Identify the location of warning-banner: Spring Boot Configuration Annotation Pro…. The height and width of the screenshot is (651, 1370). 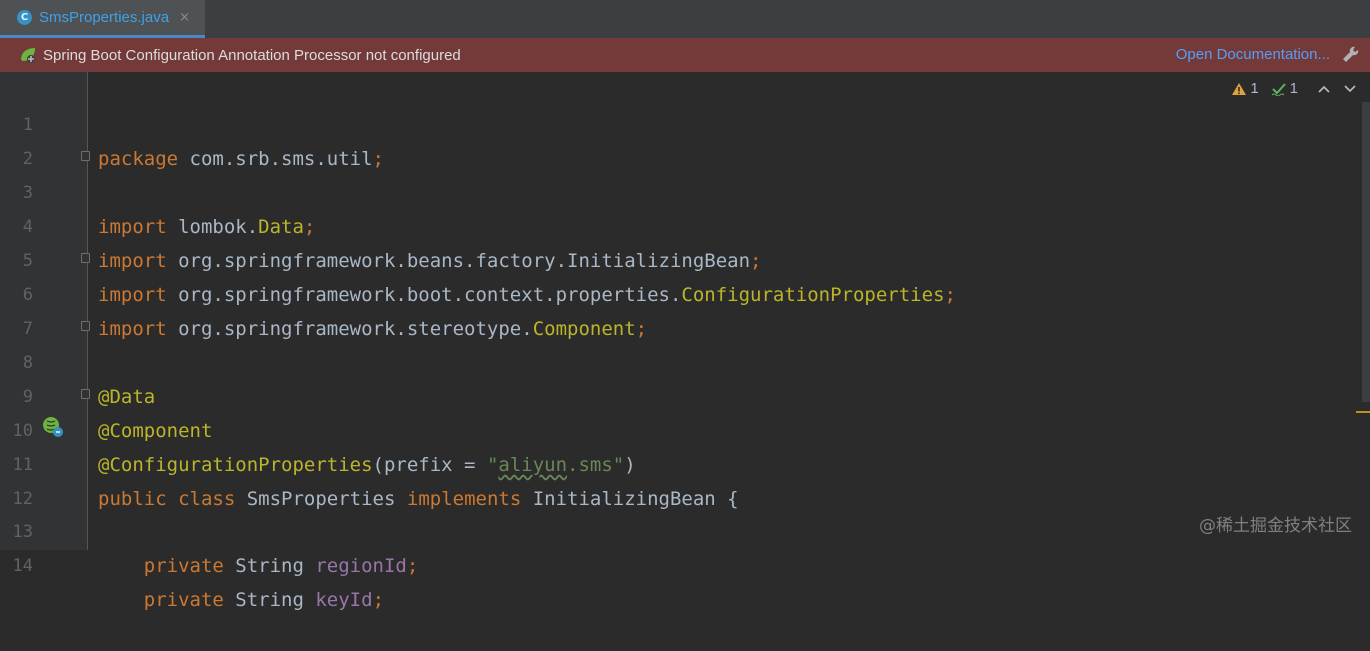
(685, 55).